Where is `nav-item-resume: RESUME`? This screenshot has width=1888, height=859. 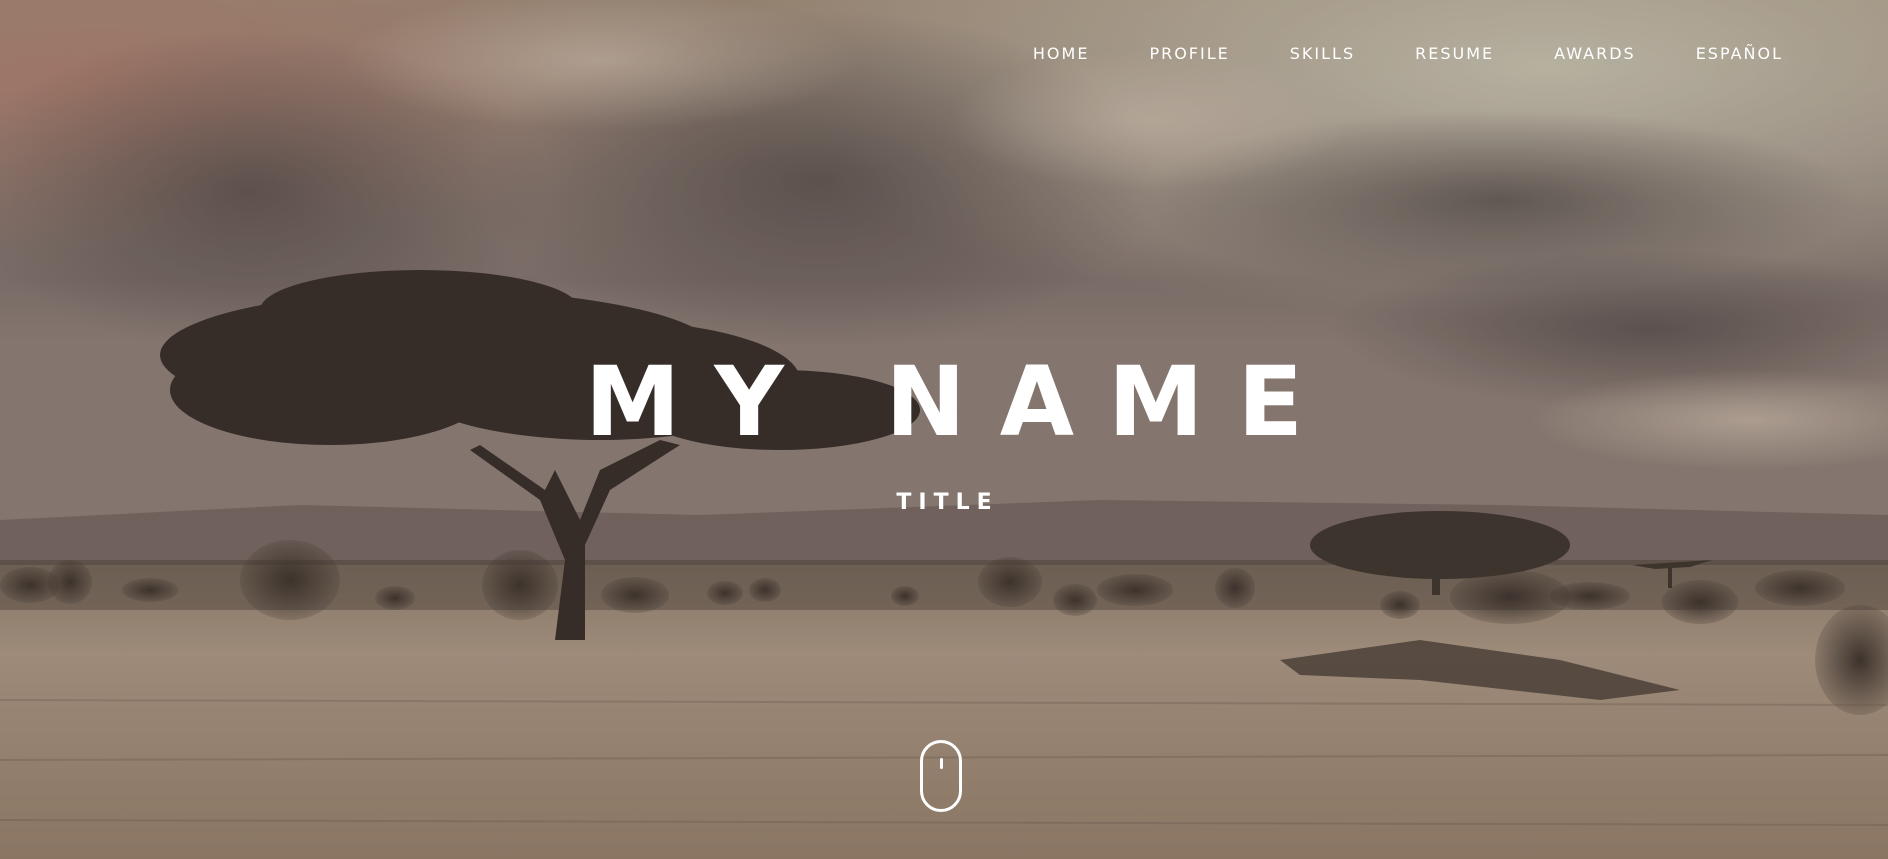
nav-item-resume: RESUME is located at coordinates (1454, 54).